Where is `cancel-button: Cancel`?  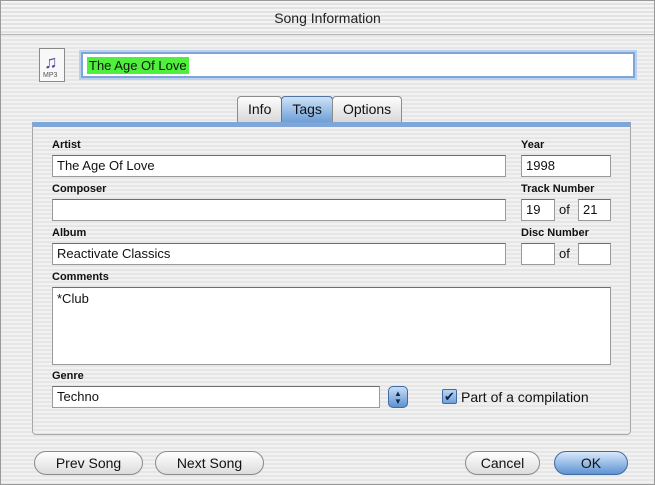 cancel-button: Cancel is located at coordinates (502, 463).